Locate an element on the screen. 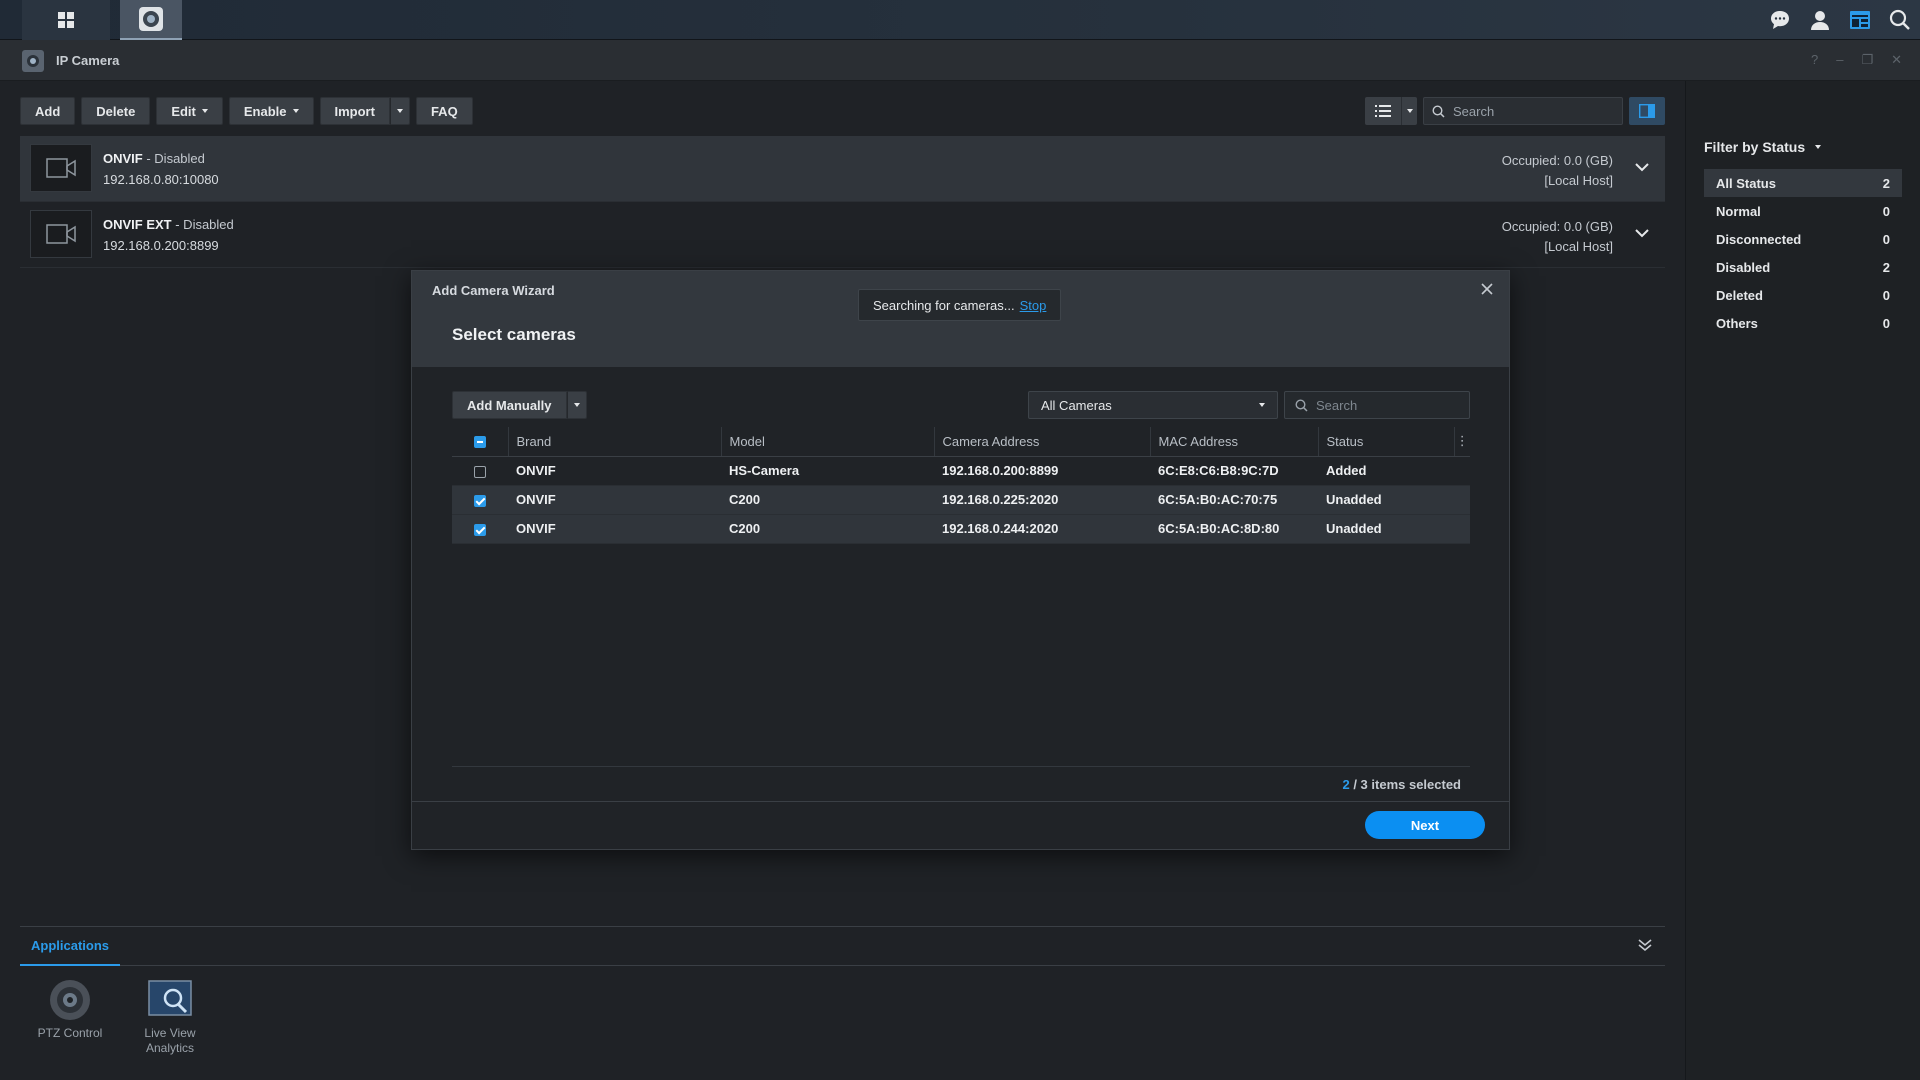 The height and width of the screenshot is (1080, 1920). filter-item-all-status: All Status 2 is located at coordinates (1803, 183).